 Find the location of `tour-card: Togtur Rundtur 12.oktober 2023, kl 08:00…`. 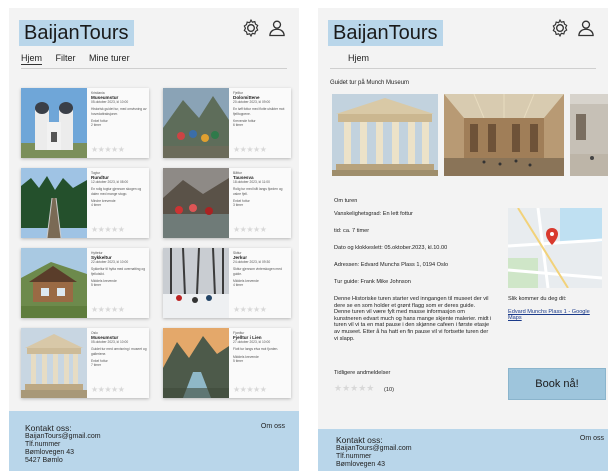

tour-card: Togtur Rundtur 12.oktober 2023, kl 08:00… is located at coordinates (85, 203).